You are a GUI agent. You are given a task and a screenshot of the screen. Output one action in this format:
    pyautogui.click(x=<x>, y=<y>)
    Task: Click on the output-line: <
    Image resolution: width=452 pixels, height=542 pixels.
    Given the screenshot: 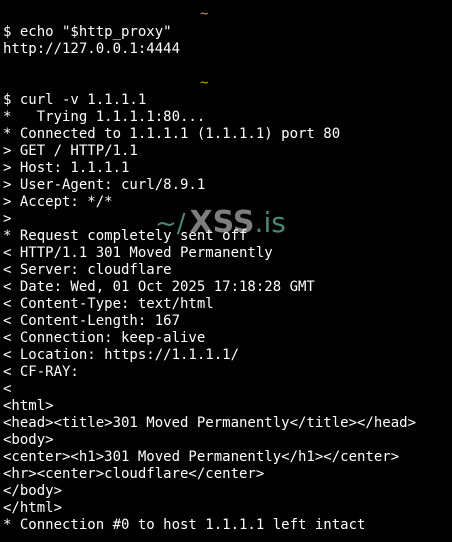 What is the action you would take?
    pyautogui.click(x=7, y=389)
    